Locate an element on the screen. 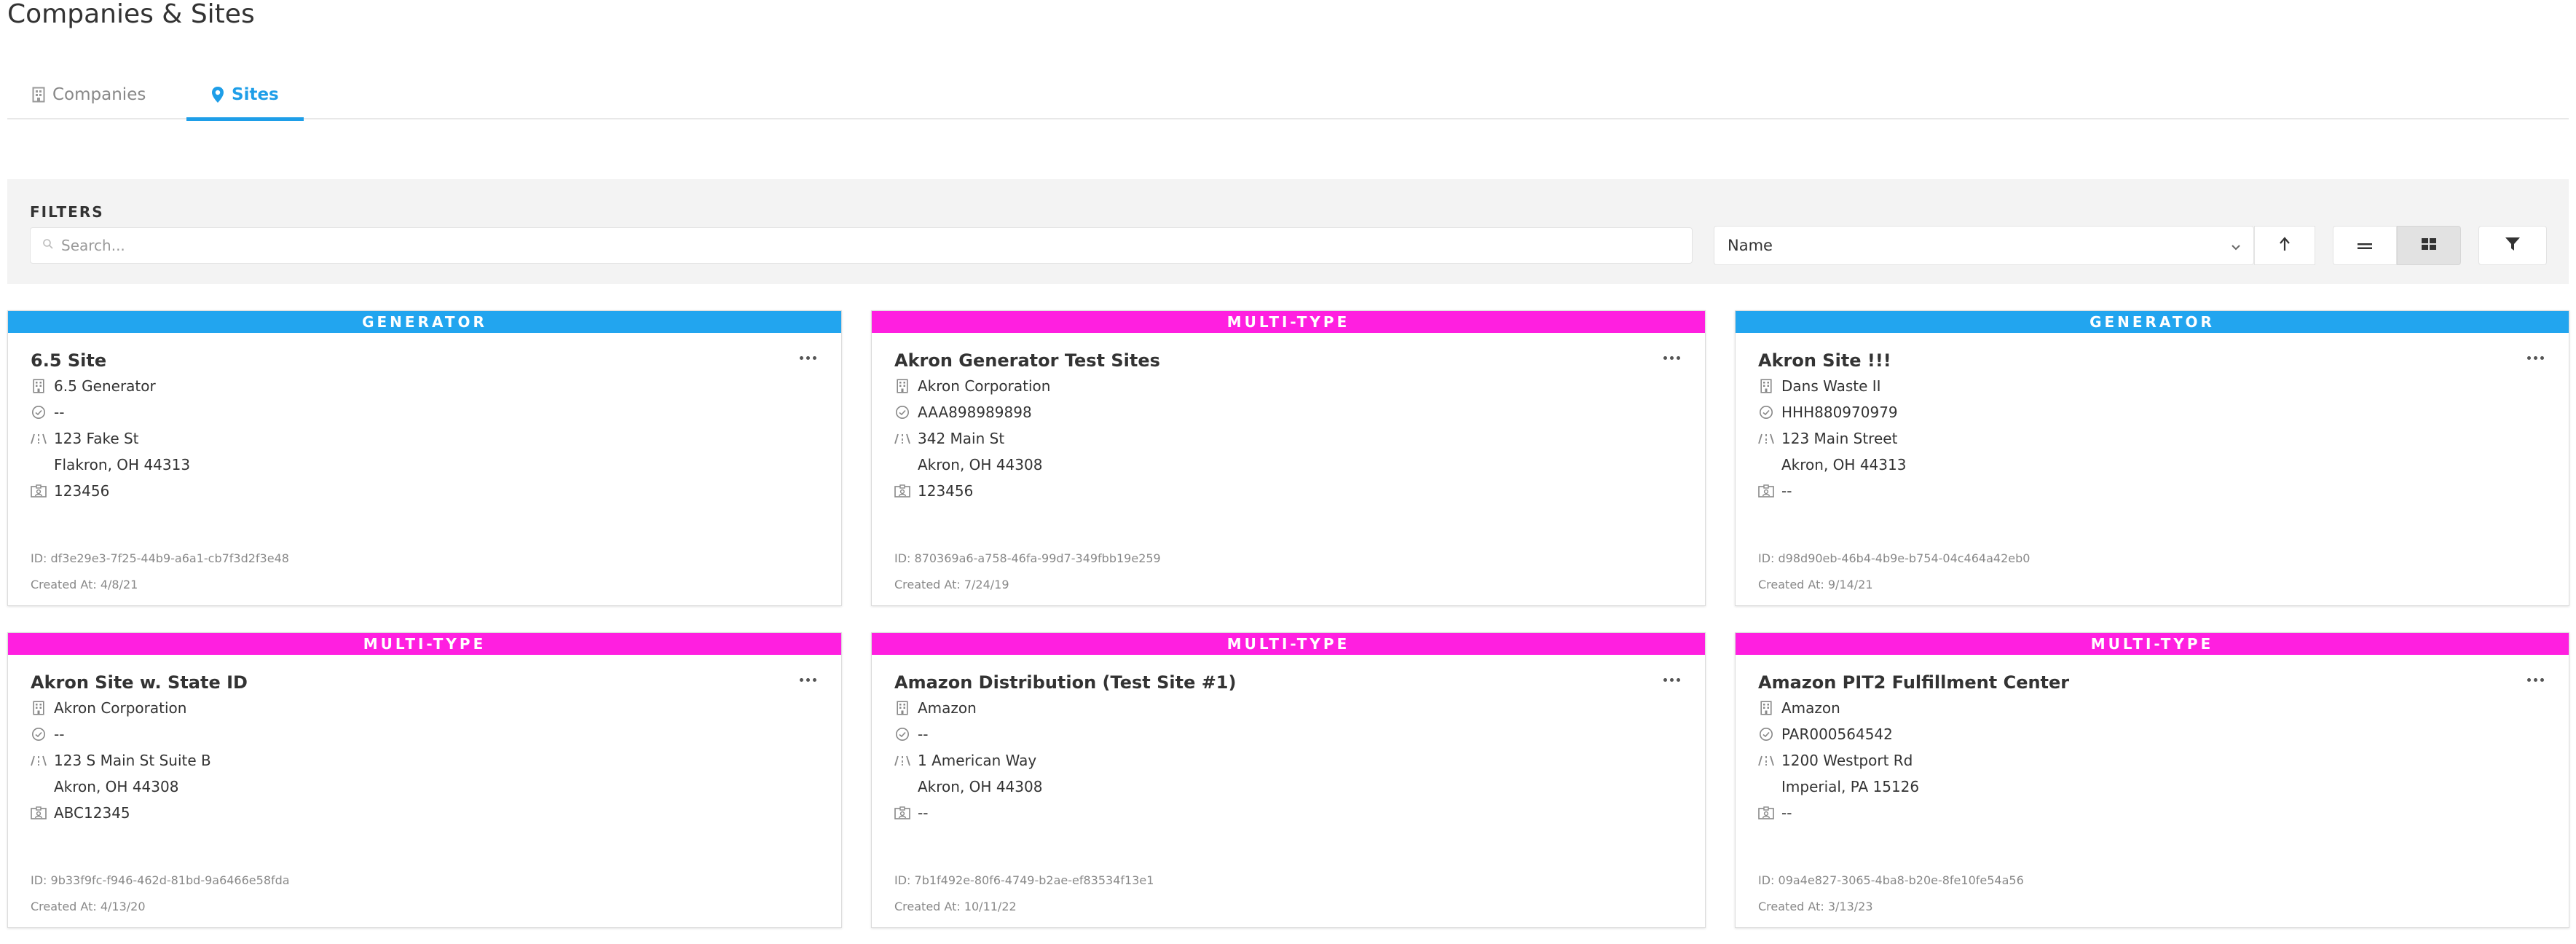 The width and height of the screenshot is (2576, 944). address-row: 123 Main Street is located at coordinates (1827, 438).